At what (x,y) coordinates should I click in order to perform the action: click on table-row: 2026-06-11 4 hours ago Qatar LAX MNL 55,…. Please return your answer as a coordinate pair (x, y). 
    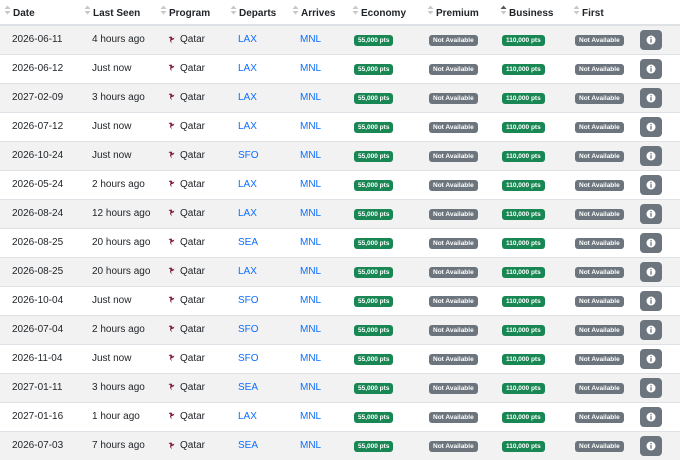
    Looking at the image, I should click on (340, 39).